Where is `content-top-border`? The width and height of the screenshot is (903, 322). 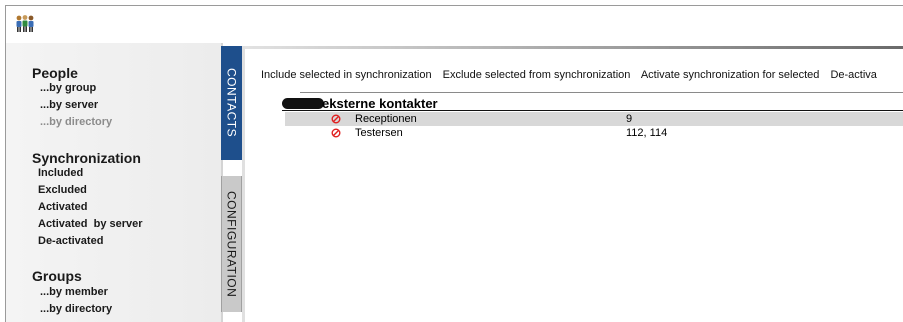
content-top-border is located at coordinates (574, 47).